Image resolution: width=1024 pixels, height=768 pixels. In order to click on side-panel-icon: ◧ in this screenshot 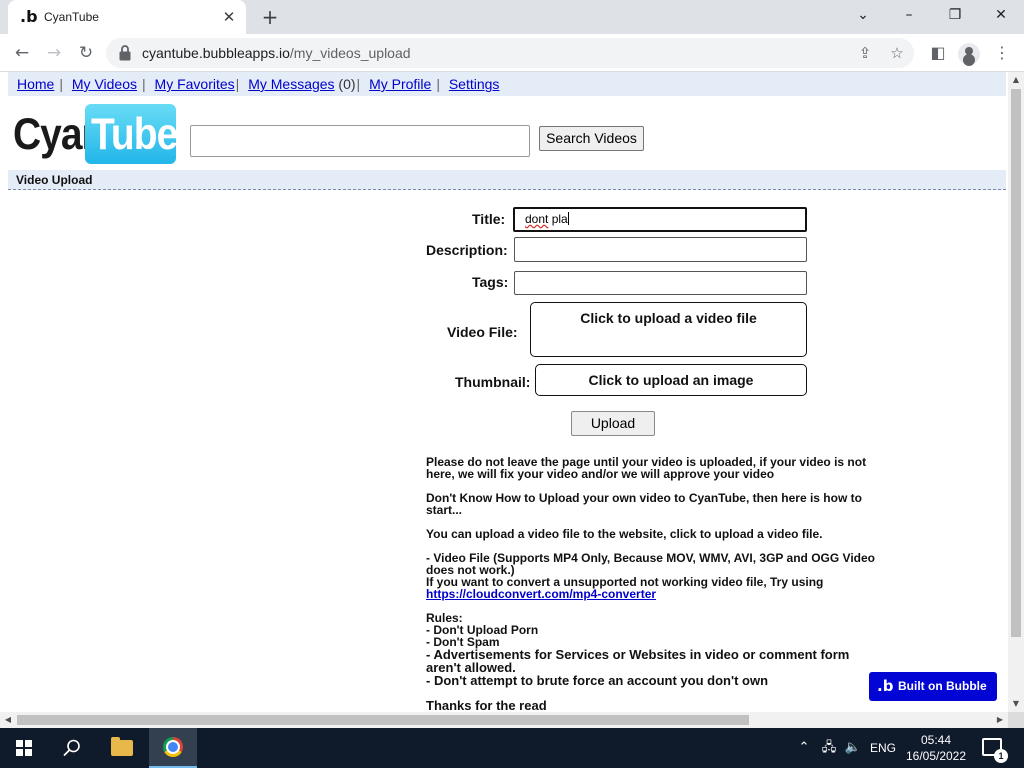, I will do `click(938, 53)`.